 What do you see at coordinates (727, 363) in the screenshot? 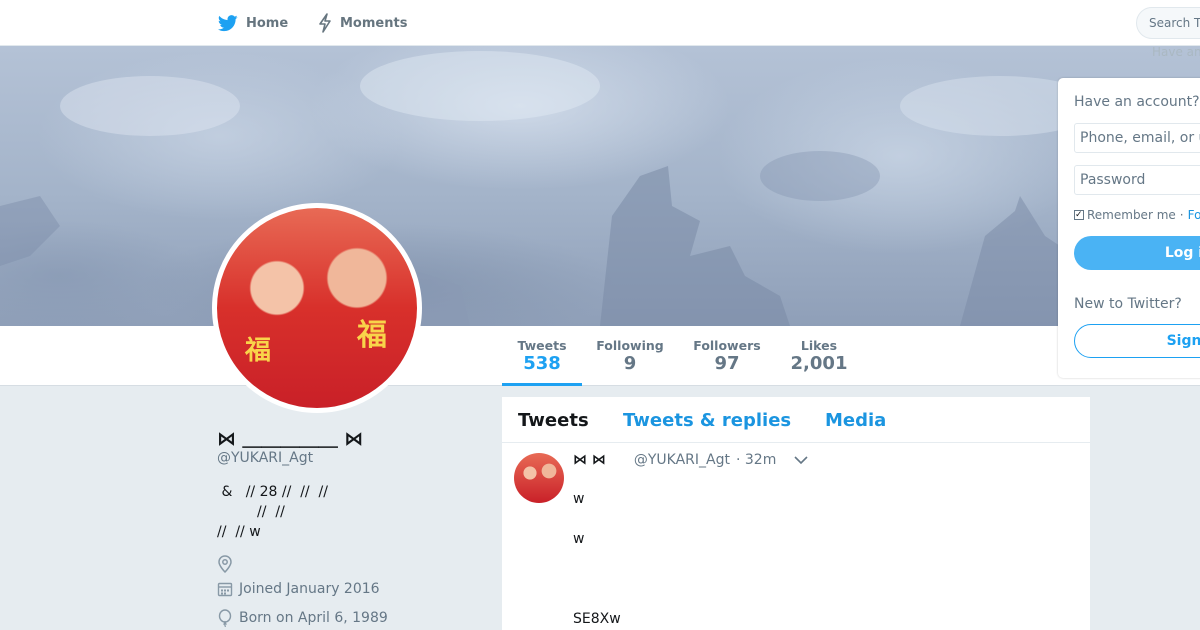
I see `stat-followers-value: 97` at bounding box center [727, 363].